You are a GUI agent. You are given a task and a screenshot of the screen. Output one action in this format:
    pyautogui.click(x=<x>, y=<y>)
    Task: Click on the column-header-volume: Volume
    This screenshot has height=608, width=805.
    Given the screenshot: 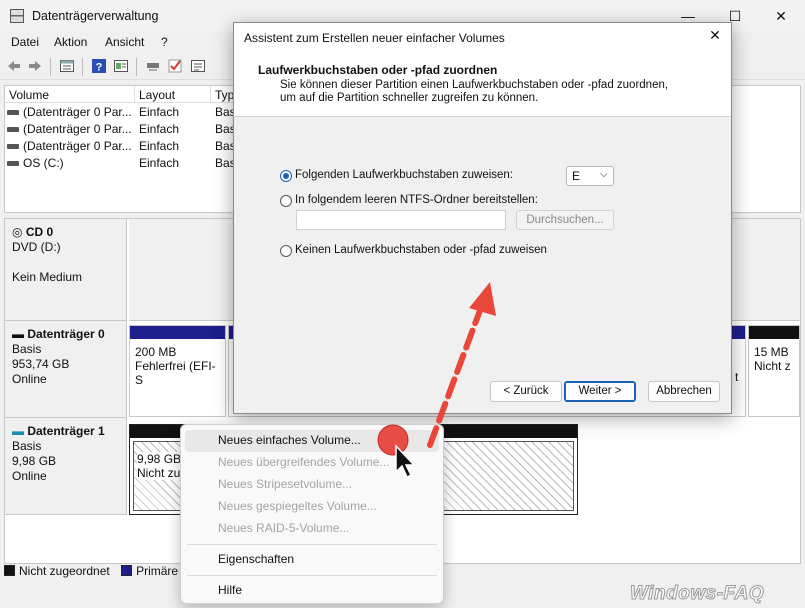 What is the action you would take?
    pyautogui.click(x=70, y=94)
    